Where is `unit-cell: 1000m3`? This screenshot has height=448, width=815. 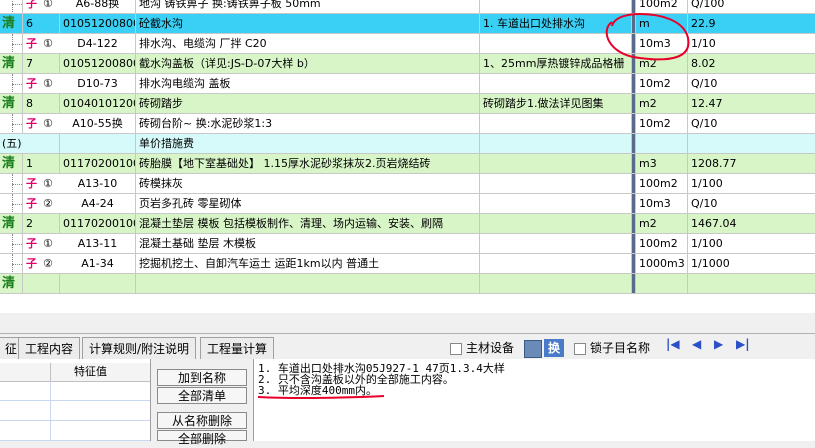 unit-cell: 1000m3 is located at coordinates (662, 263).